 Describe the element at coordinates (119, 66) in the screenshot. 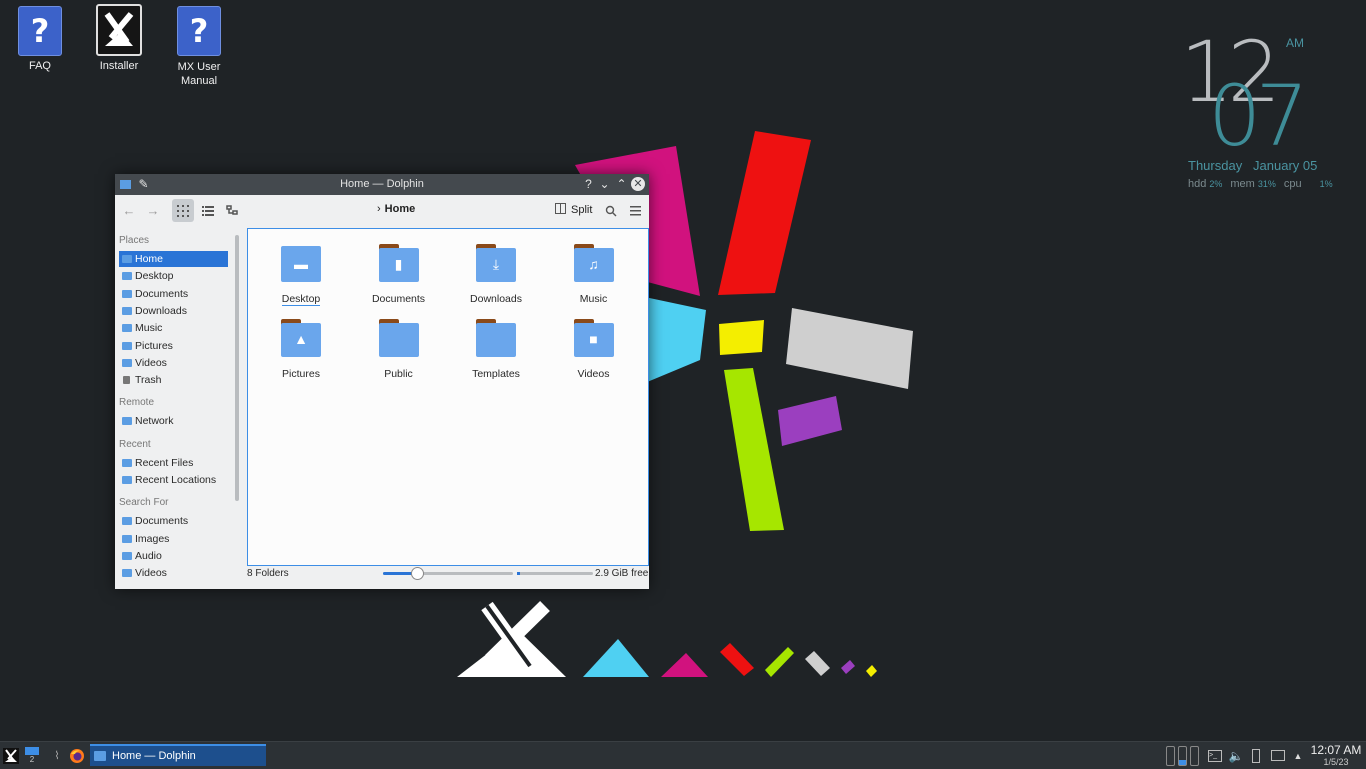

I see `desktop-icon-label: Installer` at that location.